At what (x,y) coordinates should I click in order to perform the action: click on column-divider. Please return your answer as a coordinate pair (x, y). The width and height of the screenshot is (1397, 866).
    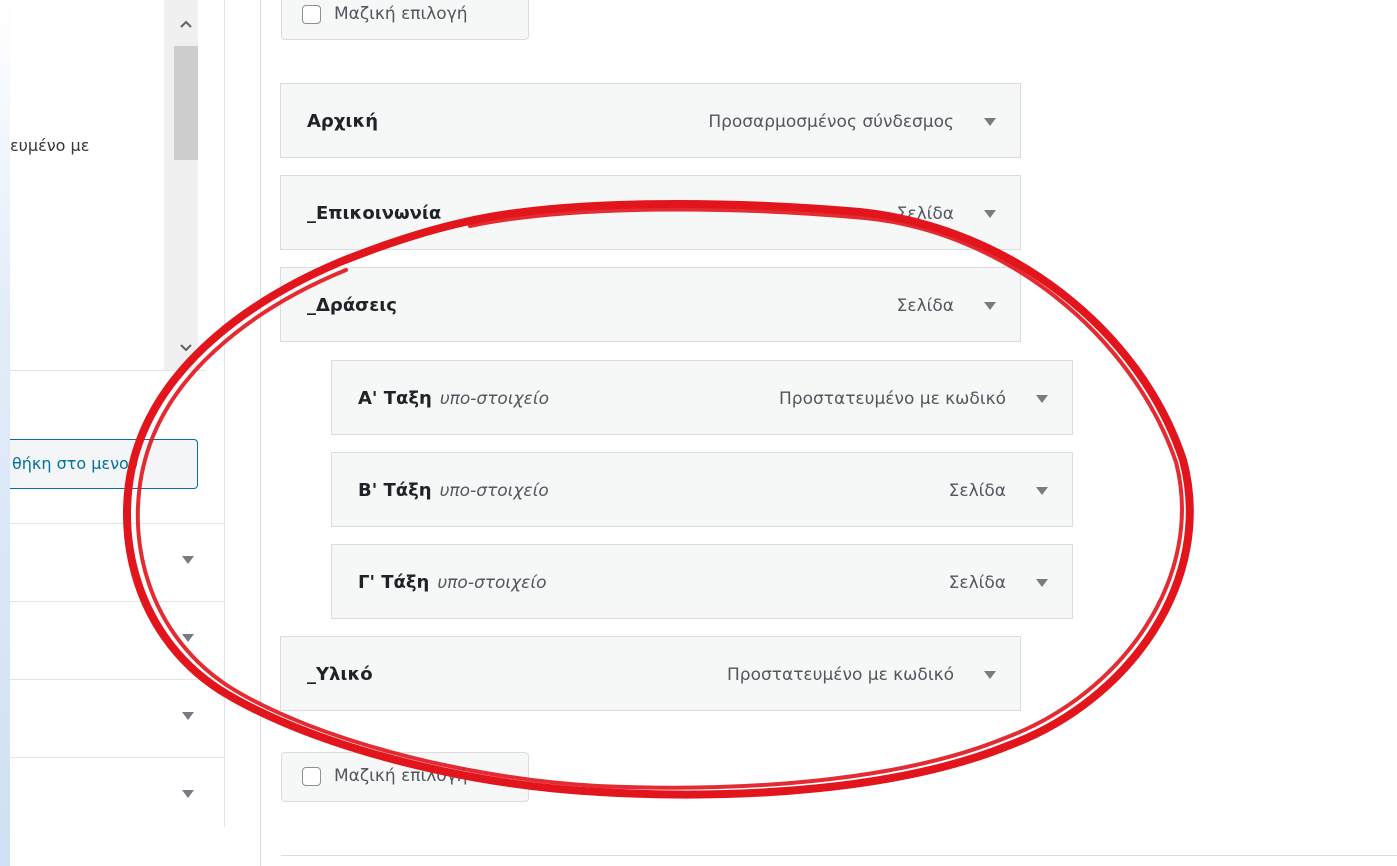
    Looking at the image, I should click on (260, 433).